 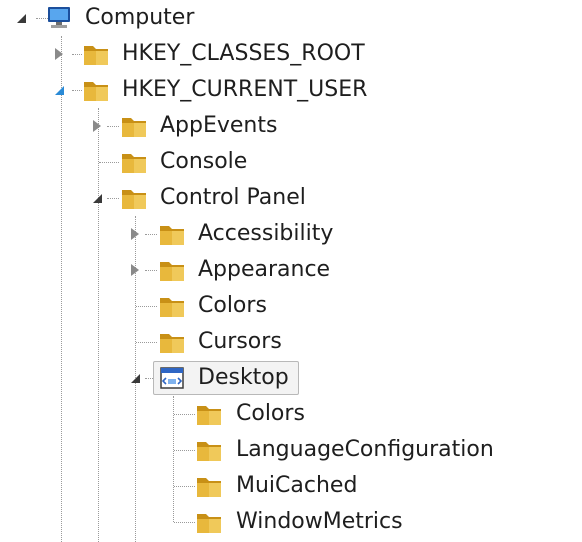 I want to click on tree-node-appearance: Appearance, so click(x=175, y=270).